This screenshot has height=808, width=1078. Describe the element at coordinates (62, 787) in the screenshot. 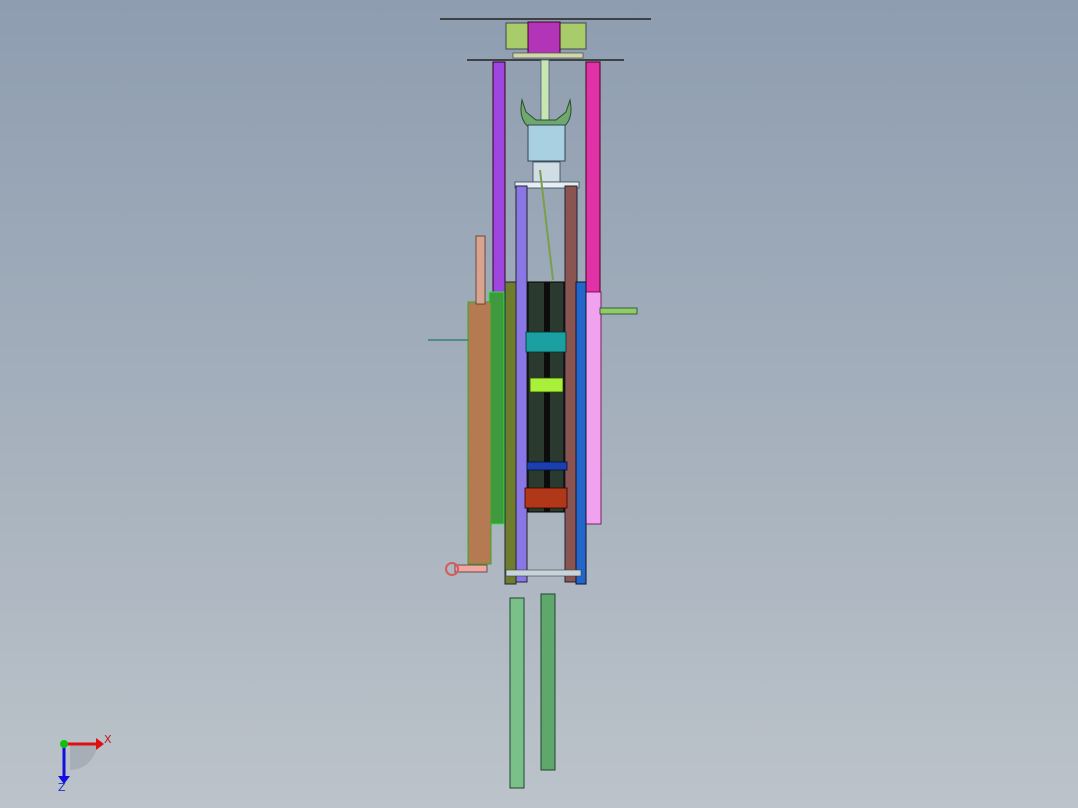

I see `z-axis-label: Z` at that location.